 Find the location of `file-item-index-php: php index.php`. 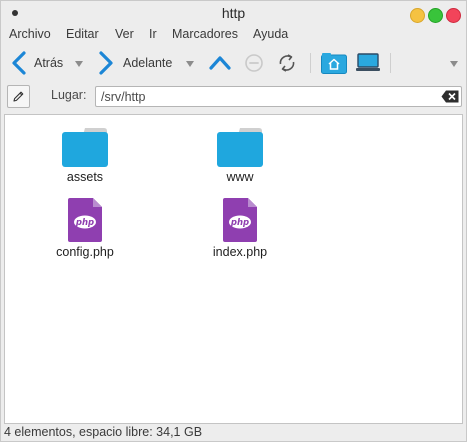

file-item-index-php: php index.php is located at coordinates (240, 228).